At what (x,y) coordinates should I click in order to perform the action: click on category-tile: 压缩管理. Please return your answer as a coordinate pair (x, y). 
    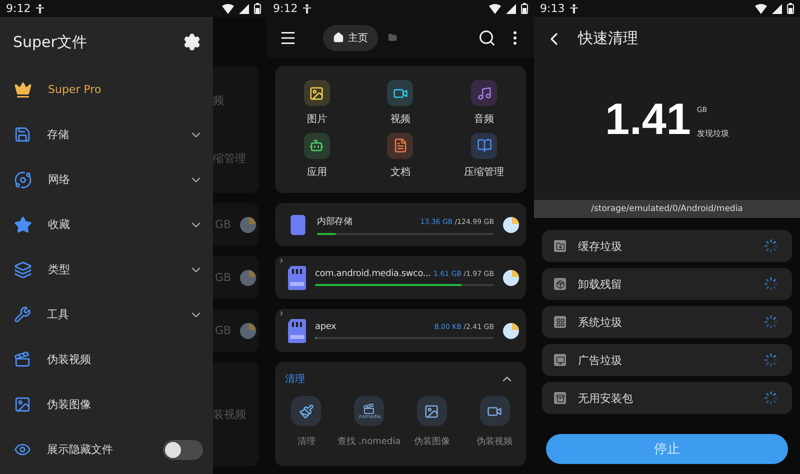
    Looking at the image, I should click on (484, 158).